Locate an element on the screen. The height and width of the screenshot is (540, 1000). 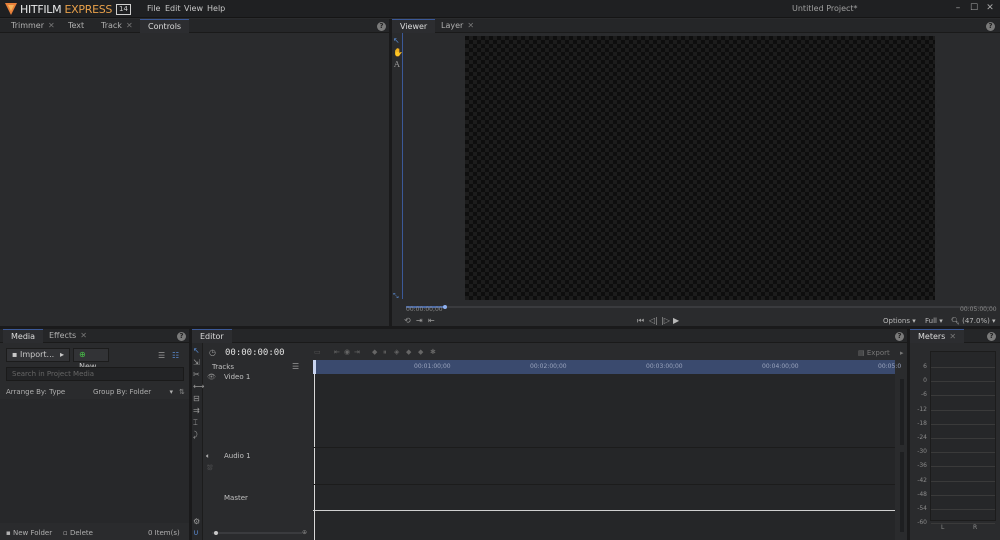
tracks-label: Tracks is located at coordinates (223, 367).